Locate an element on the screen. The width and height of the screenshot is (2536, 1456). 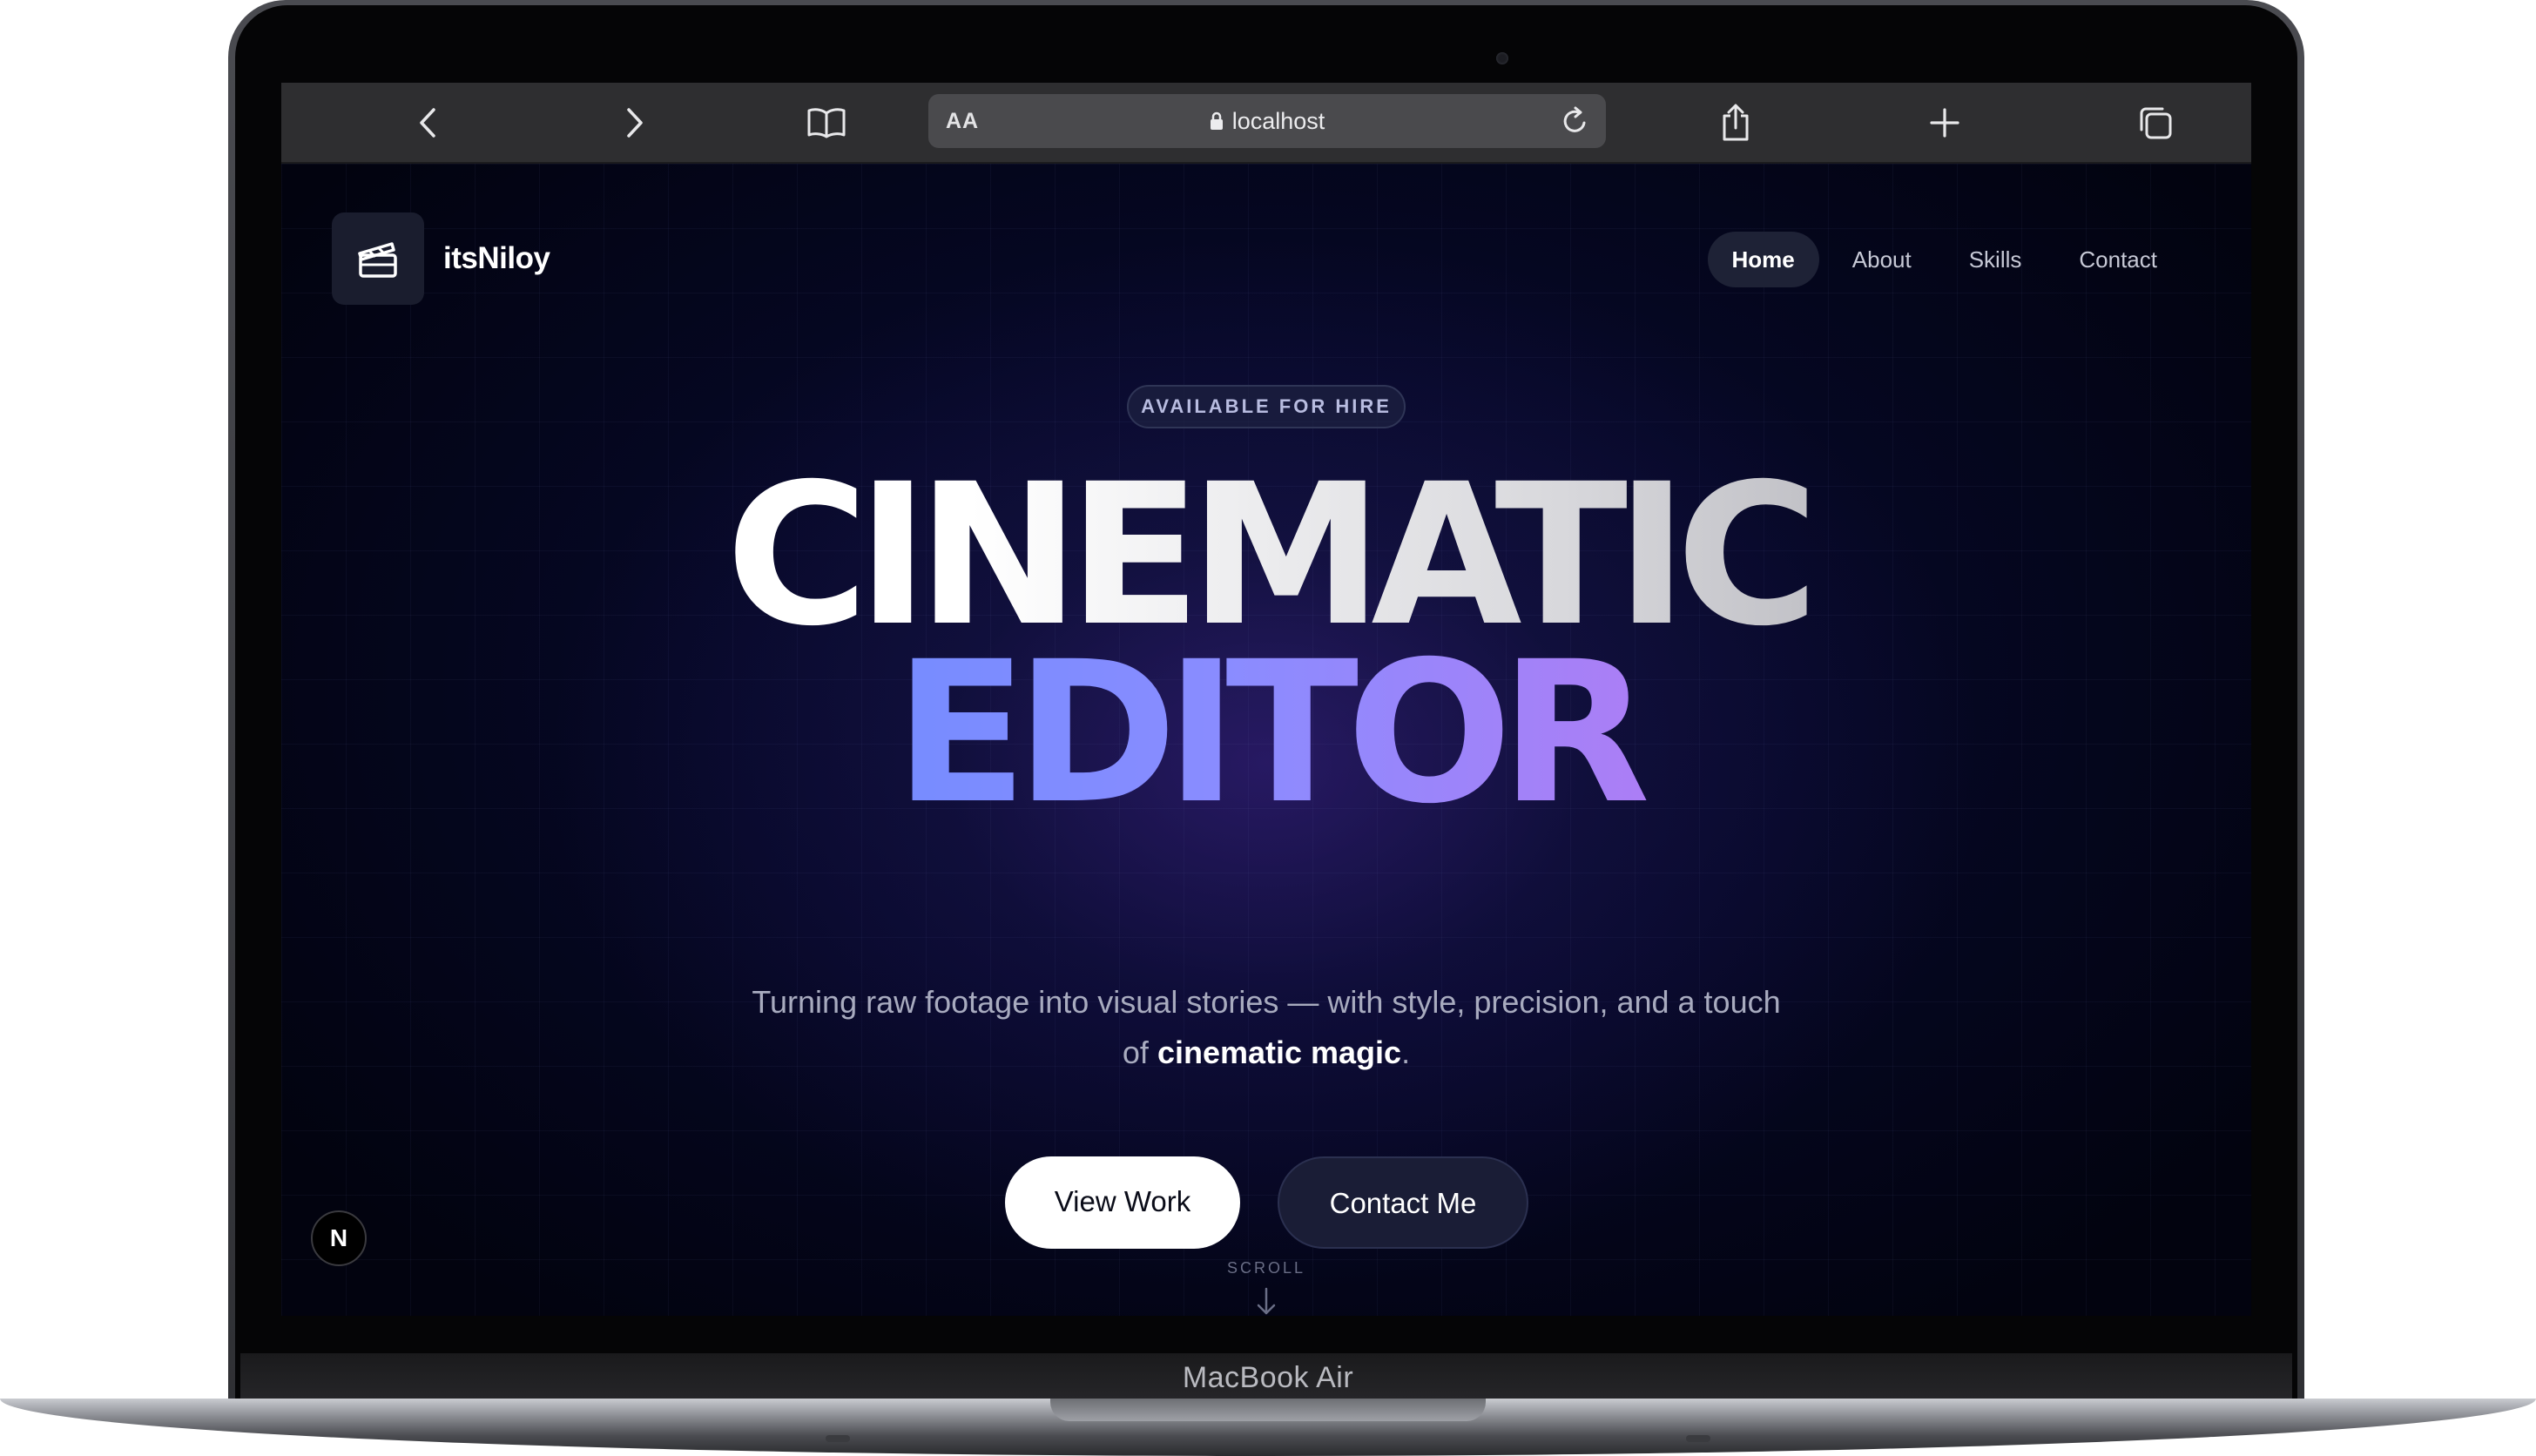
url-text: localhost is located at coordinates (1278, 121).